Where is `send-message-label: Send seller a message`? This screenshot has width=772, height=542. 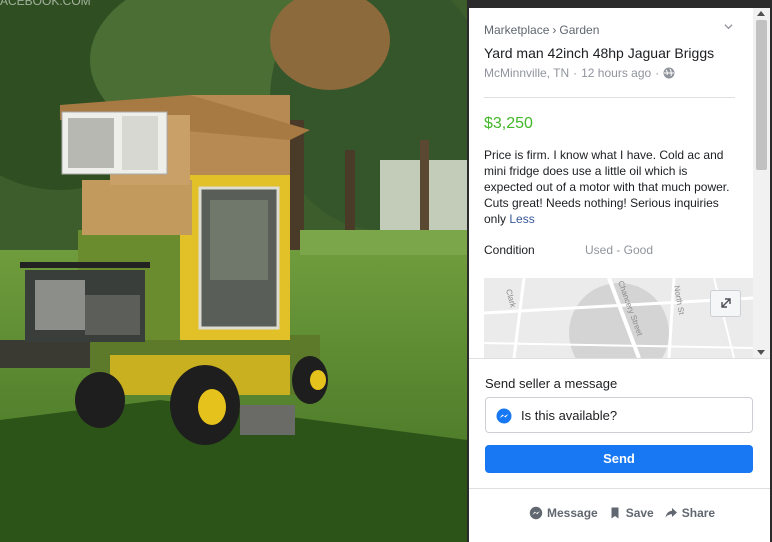
send-message-label: Send seller a message is located at coordinates (551, 383).